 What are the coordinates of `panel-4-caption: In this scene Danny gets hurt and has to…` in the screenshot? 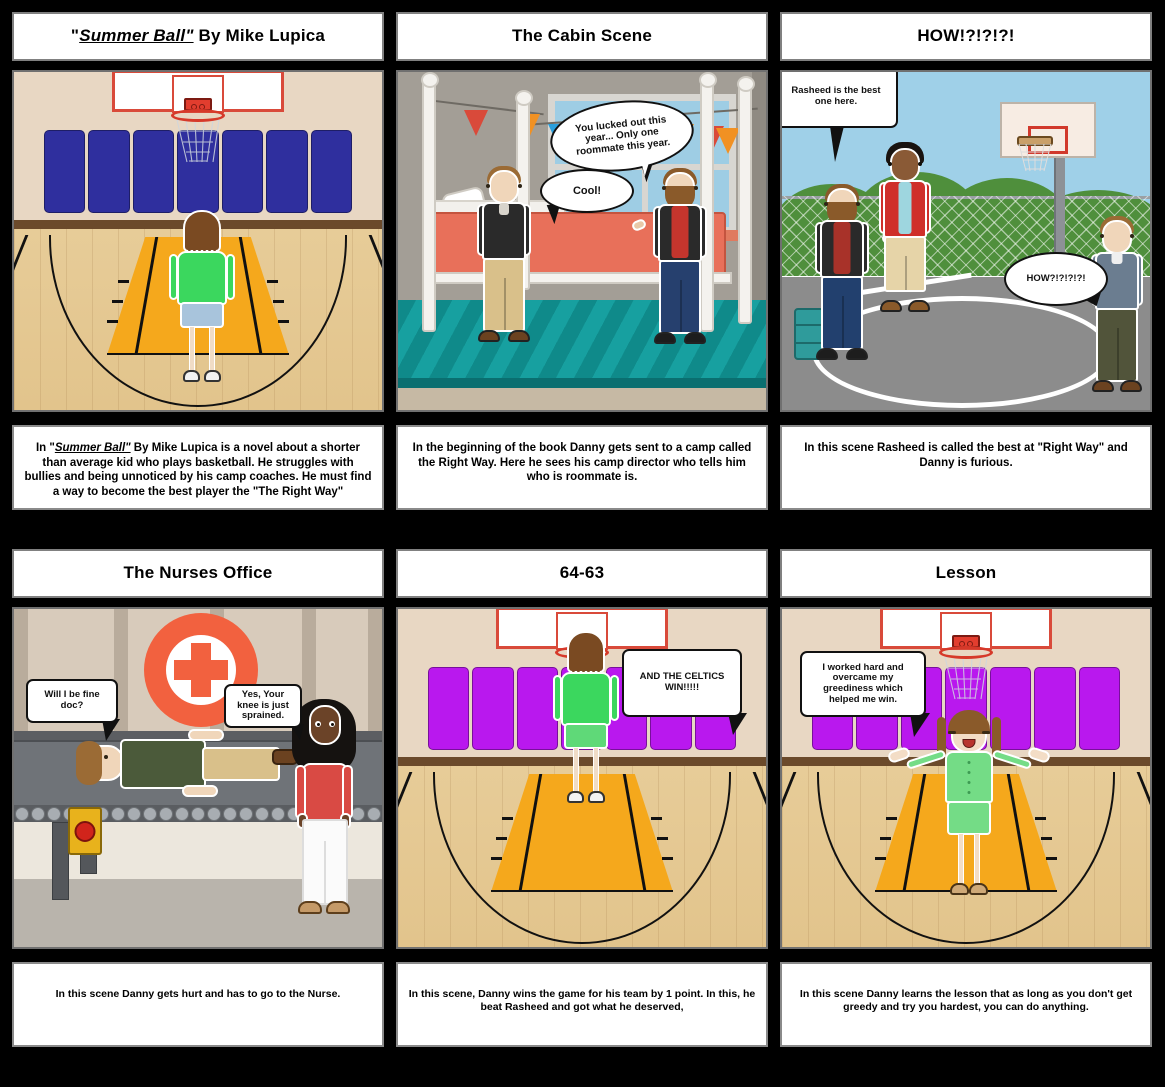 It's located at (198, 994).